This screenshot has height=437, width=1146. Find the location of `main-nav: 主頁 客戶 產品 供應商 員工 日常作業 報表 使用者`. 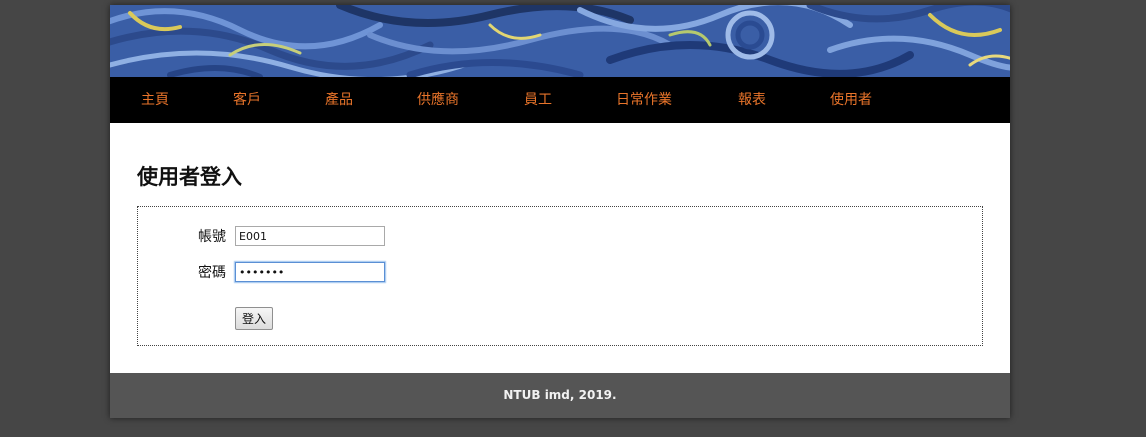

main-nav: 主頁 客戶 產品 供應商 員工 日常作業 報表 使用者 is located at coordinates (560, 100).